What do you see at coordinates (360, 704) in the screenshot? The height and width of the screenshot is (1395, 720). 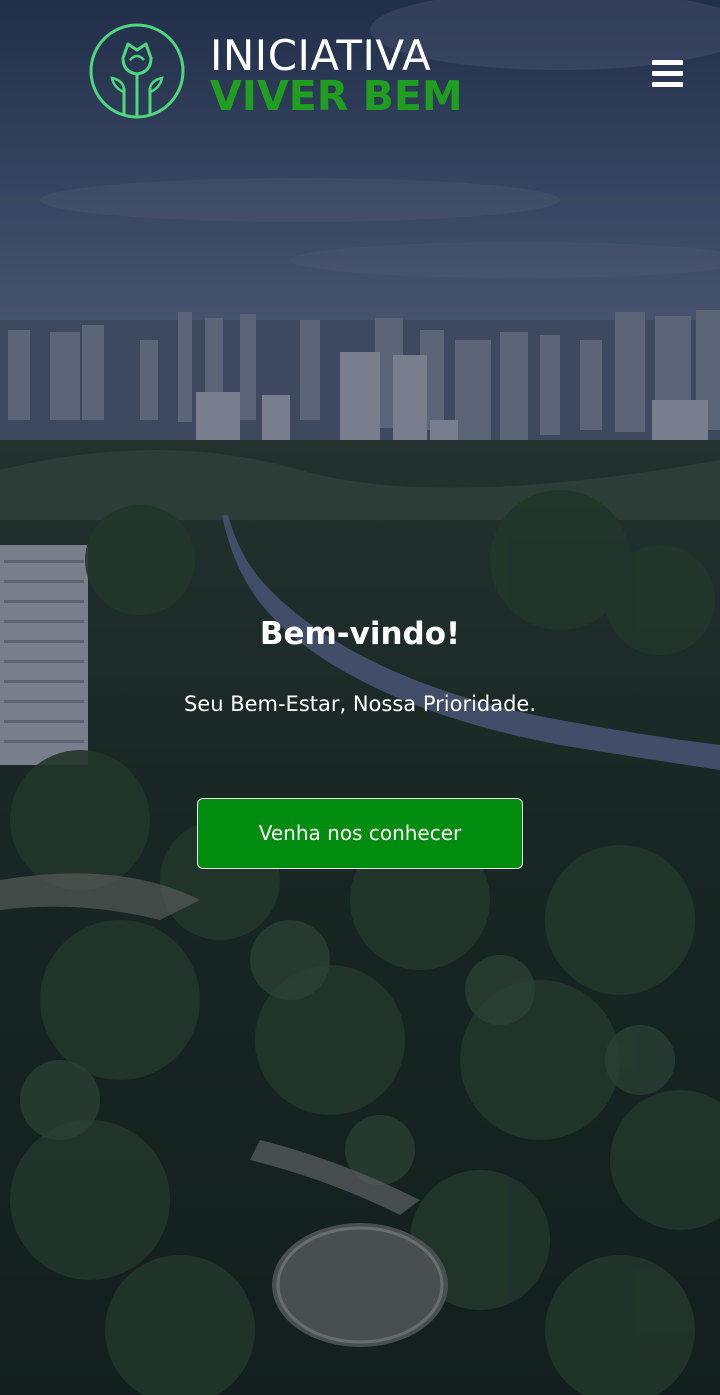 I see `hero-subtitle: Seu Bem-Estar, Nossa Prioridade.` at bounding box center [360, 704].